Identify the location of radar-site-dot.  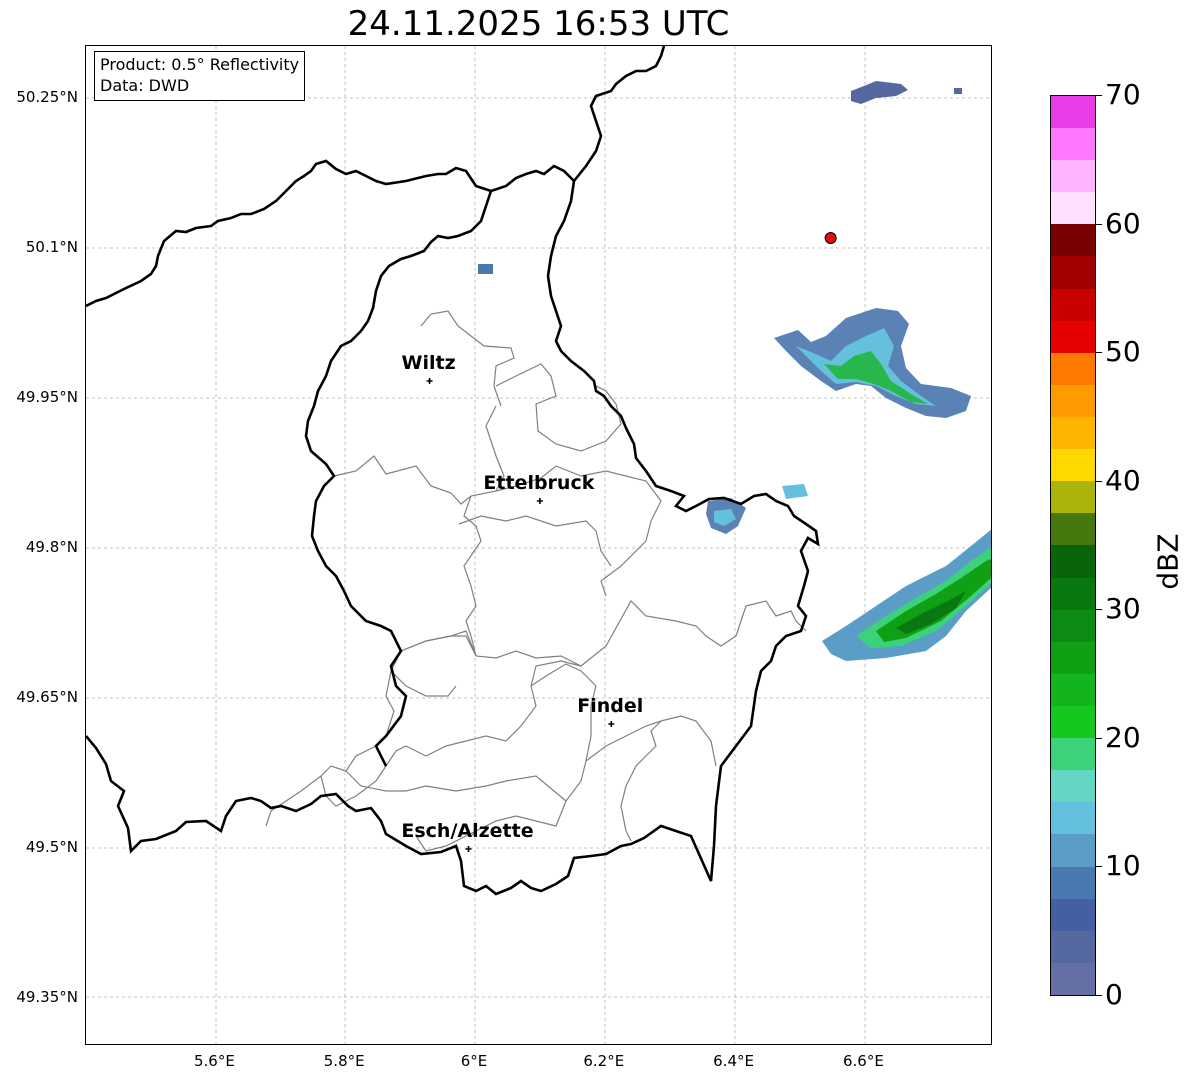
(830, 238).